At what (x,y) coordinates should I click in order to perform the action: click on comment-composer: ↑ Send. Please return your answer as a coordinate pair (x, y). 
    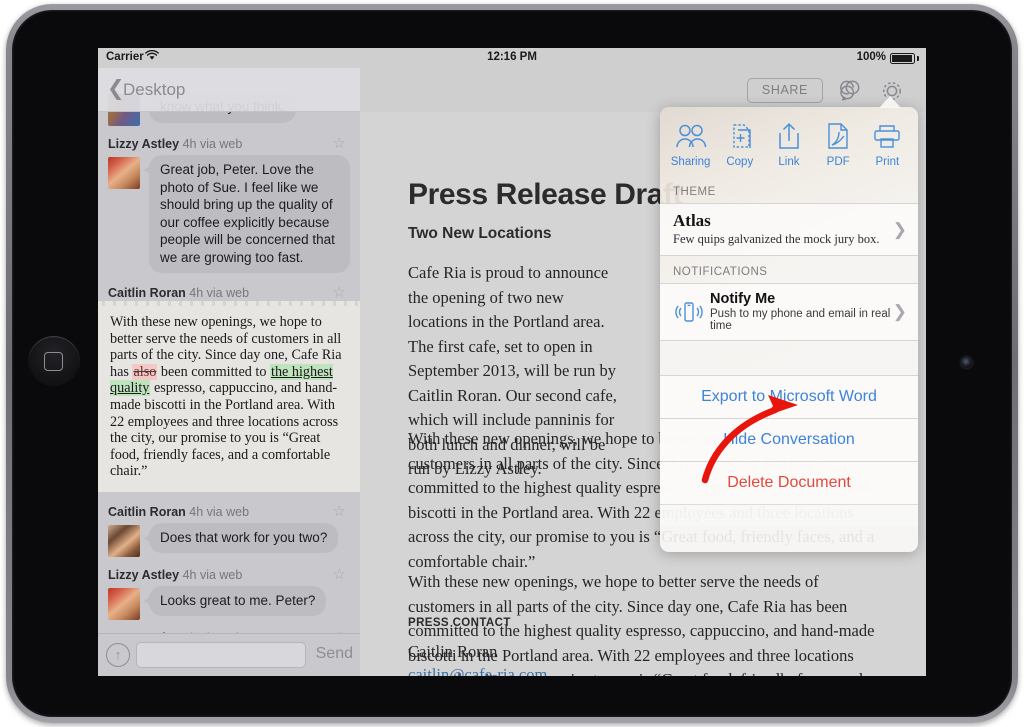
    Looking at the image, I should click on (229, 654).